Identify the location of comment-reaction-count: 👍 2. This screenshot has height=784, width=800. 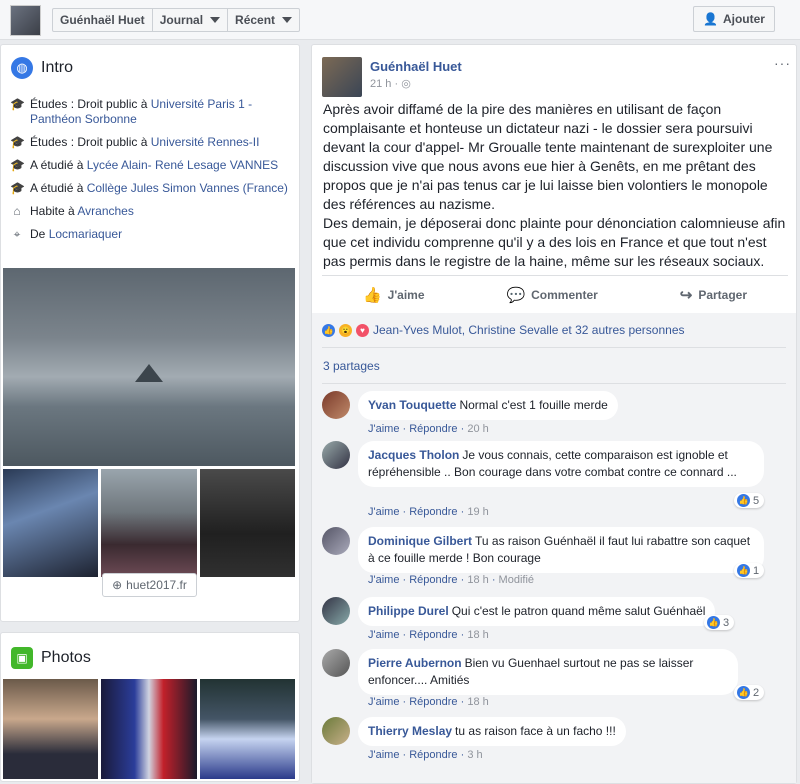
(749, 692).